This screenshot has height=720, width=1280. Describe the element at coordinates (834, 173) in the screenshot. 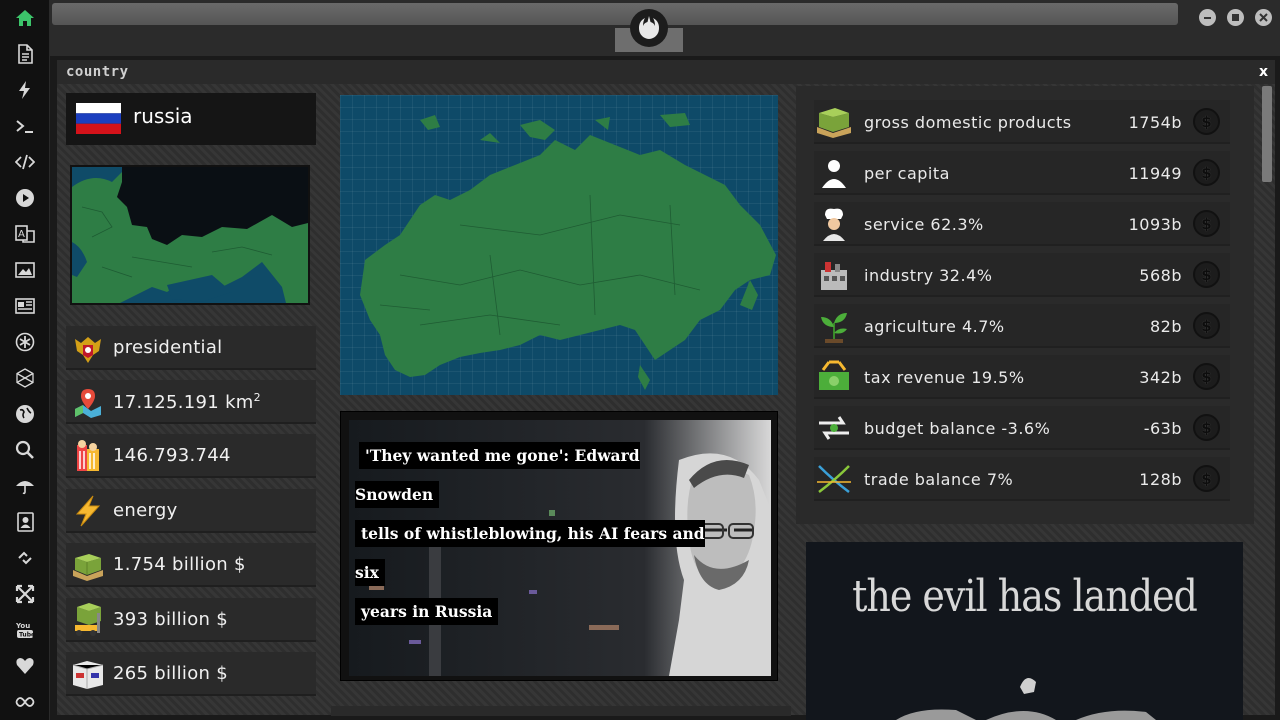

I see `person-icon` at that location.